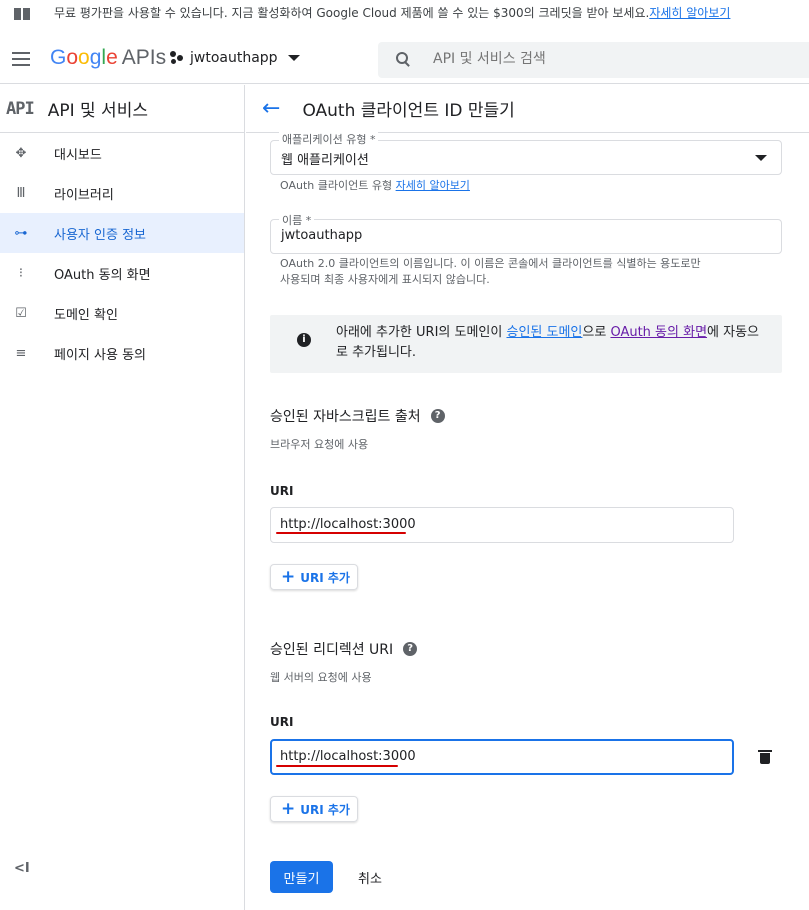 Image resolution: width=809 pixels, height=910 pixels. I want to click on redirect-uri-label: URI, so click(282, 722).